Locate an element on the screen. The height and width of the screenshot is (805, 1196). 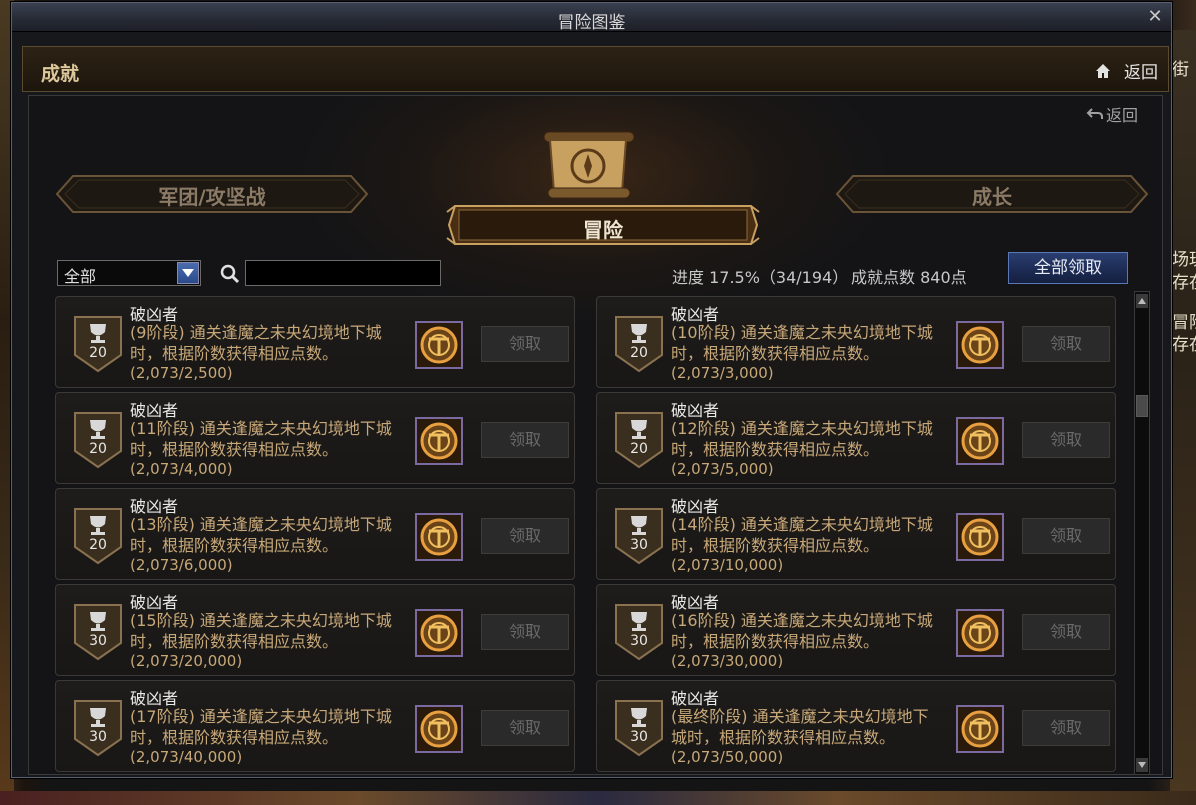
achievement-progress: (2,073/50,000) is located at coordinates (727, 757).